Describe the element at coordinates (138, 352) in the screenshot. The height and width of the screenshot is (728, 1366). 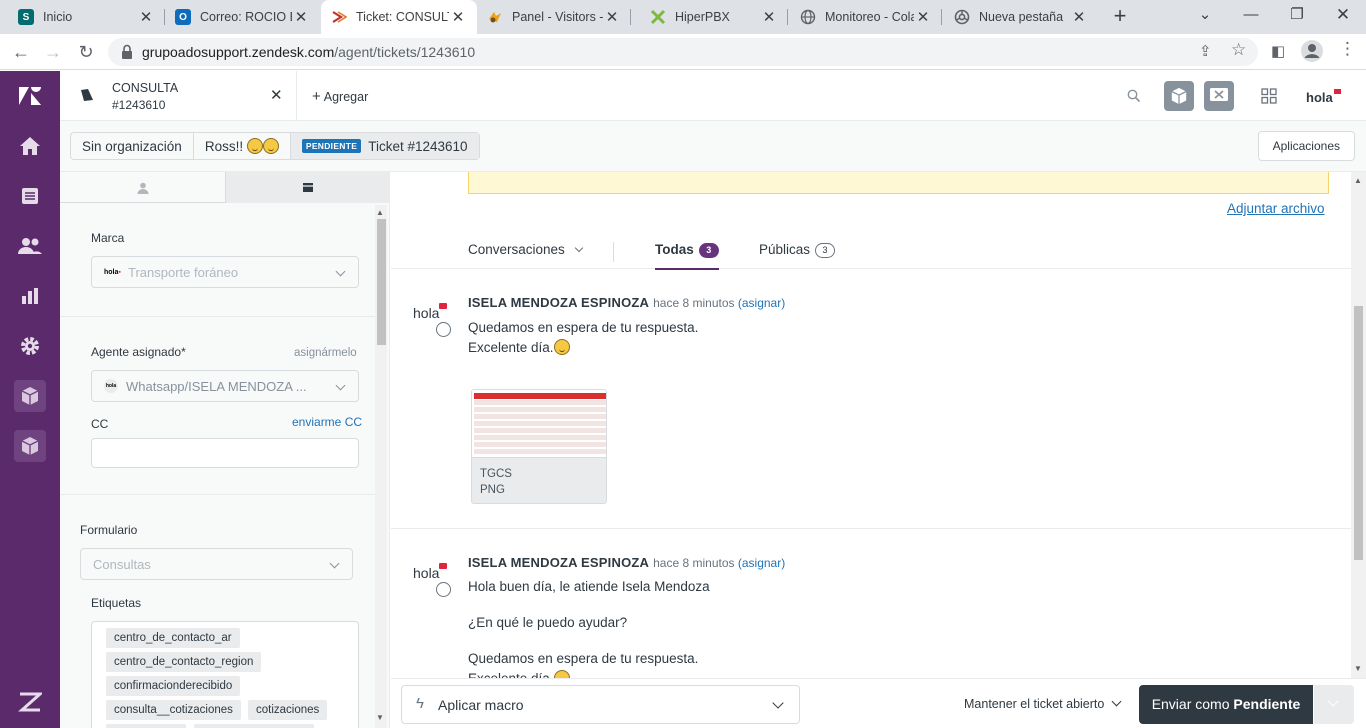
I see `assignee-field-label: Agente asignado*` at that location.